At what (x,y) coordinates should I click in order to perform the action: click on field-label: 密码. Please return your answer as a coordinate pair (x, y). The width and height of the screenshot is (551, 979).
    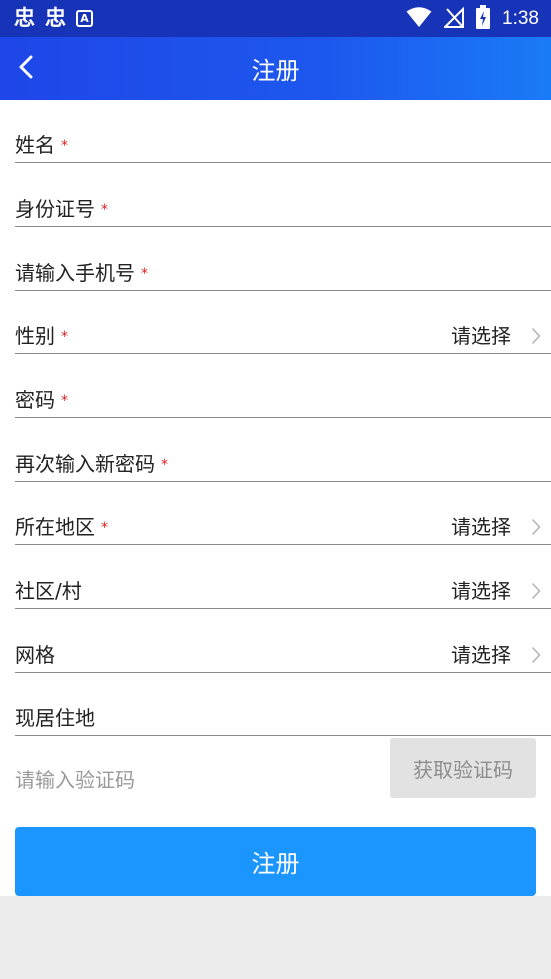
    Looking at the image, I should click on (35, 400).